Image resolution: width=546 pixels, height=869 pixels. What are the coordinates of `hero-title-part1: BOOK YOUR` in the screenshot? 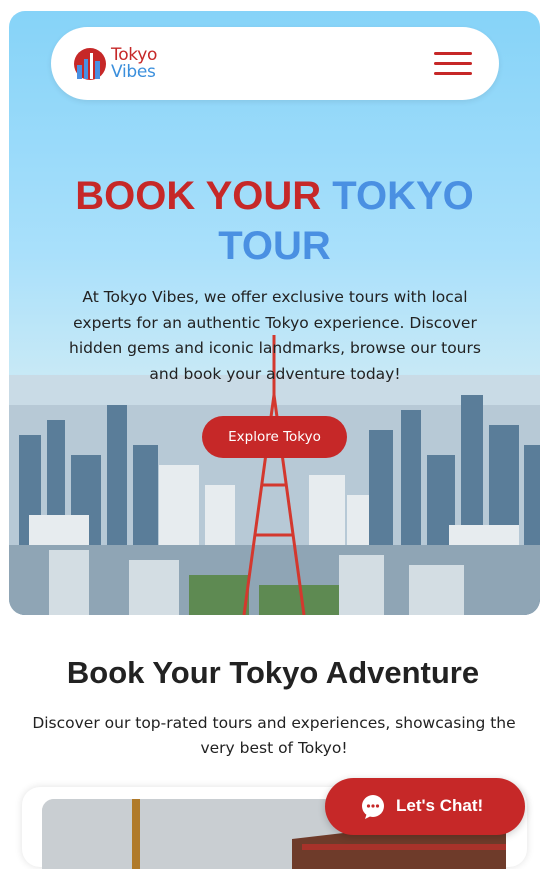 It's located at (204, 196).